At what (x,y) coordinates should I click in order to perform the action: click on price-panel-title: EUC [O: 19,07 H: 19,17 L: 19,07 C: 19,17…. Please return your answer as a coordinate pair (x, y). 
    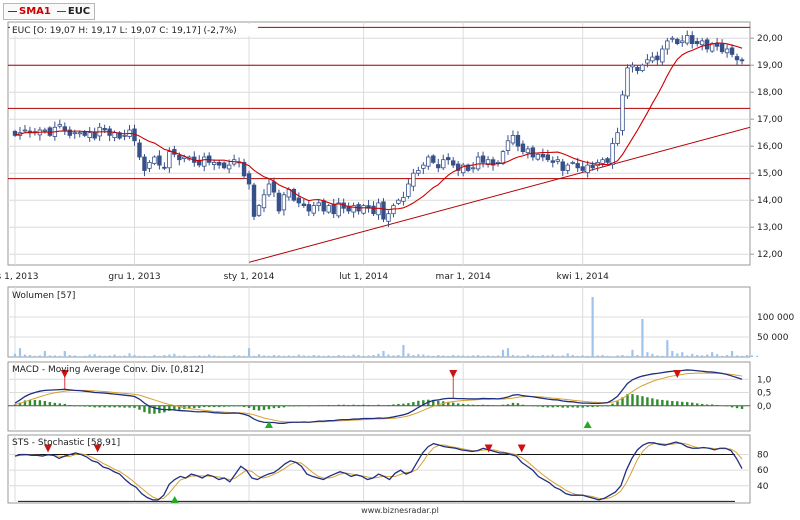
    Looking at the image, I should click on (124, 31).